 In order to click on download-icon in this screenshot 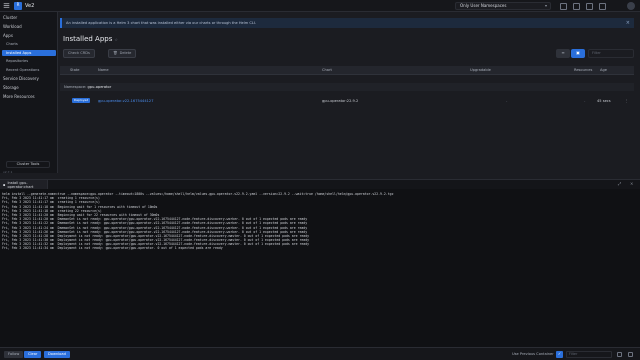, I will do `click(589, 6)`.